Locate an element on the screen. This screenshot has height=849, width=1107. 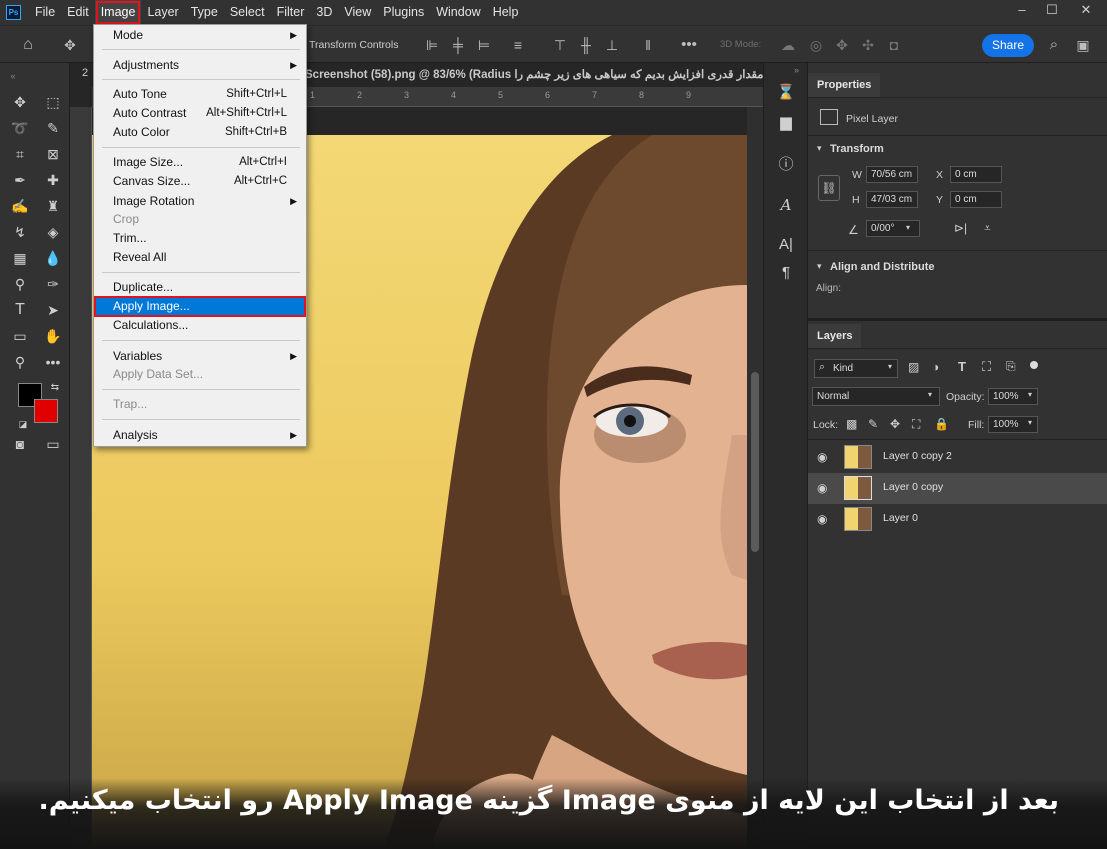
screen-mode-icon: ▭ is located at coordinates (53, 444).